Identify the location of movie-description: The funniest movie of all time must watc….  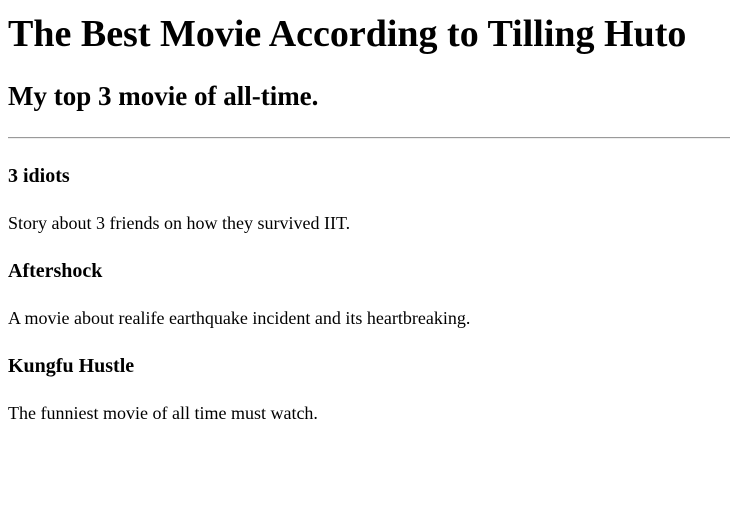
(163, 413).